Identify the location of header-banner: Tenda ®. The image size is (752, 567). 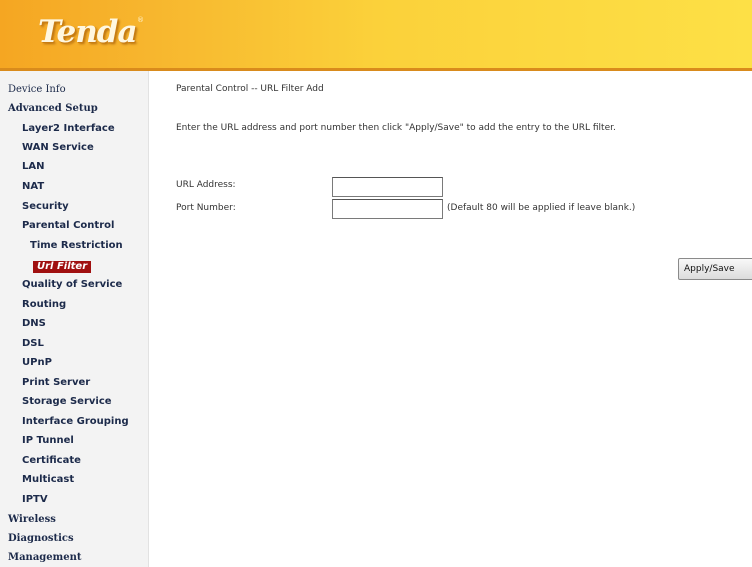
(376, 34).